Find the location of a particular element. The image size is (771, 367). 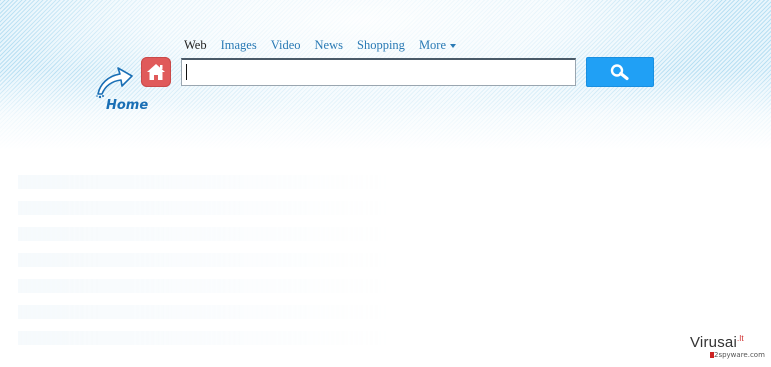

text-cursor is located at coordinates (186, 72).